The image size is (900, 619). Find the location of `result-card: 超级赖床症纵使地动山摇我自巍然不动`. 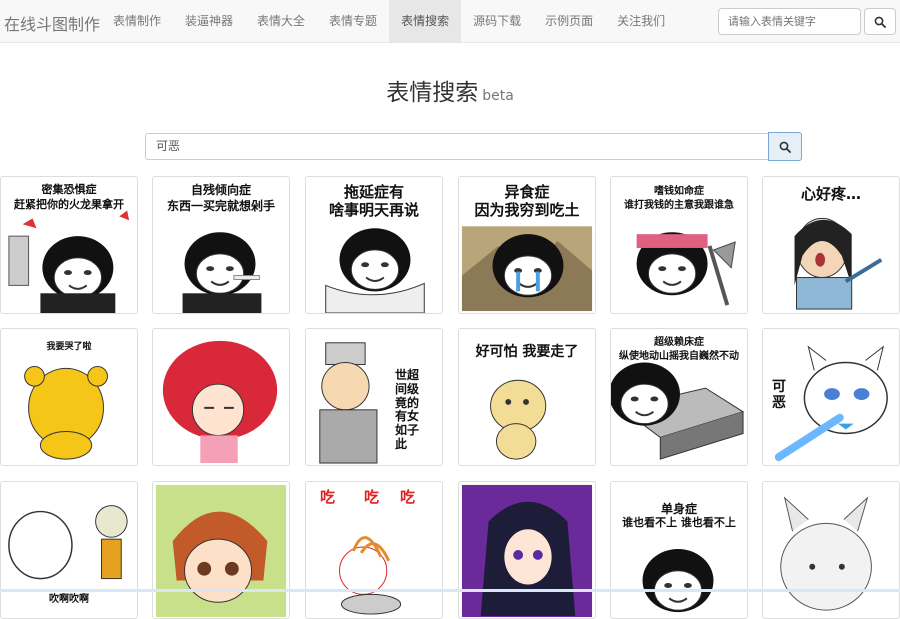

result-card: 超级赖床症纵使地动山摇我自巍然不动 is located at coordinates (679, 397).